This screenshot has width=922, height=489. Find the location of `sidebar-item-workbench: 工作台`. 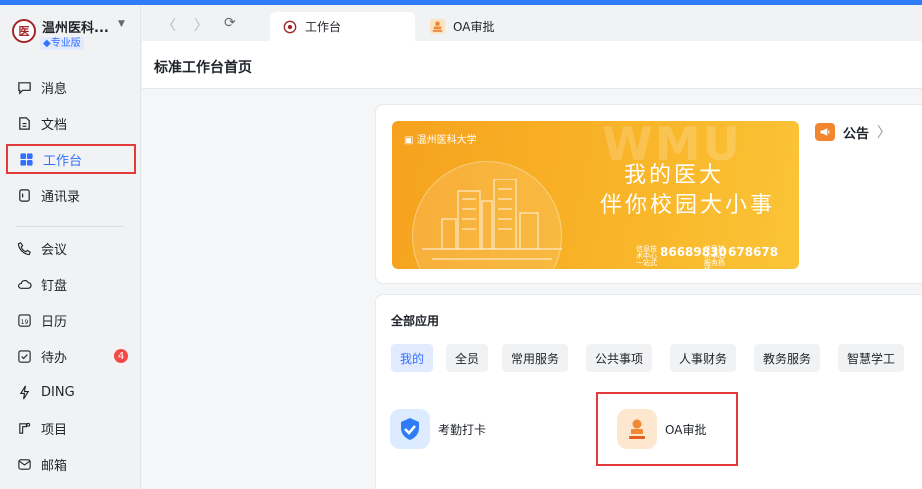

sidebar-item-workbench: 工作台 is located at coordinates (71, 159).